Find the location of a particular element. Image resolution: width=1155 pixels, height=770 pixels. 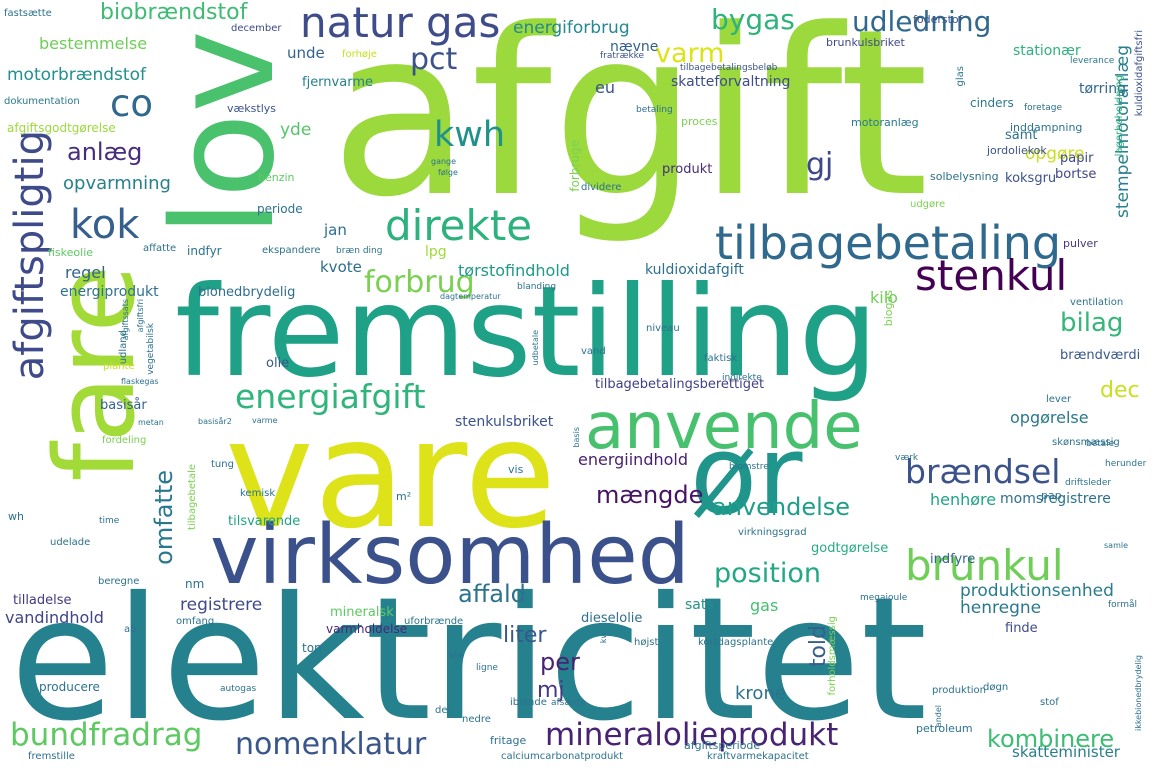

word-formaal: formål is located at coordinates (1122, 605).